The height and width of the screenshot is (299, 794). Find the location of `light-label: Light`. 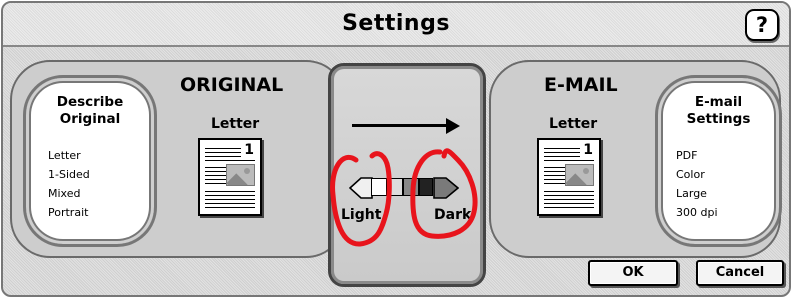

light-label: Light is located at coordinates (361, 215).